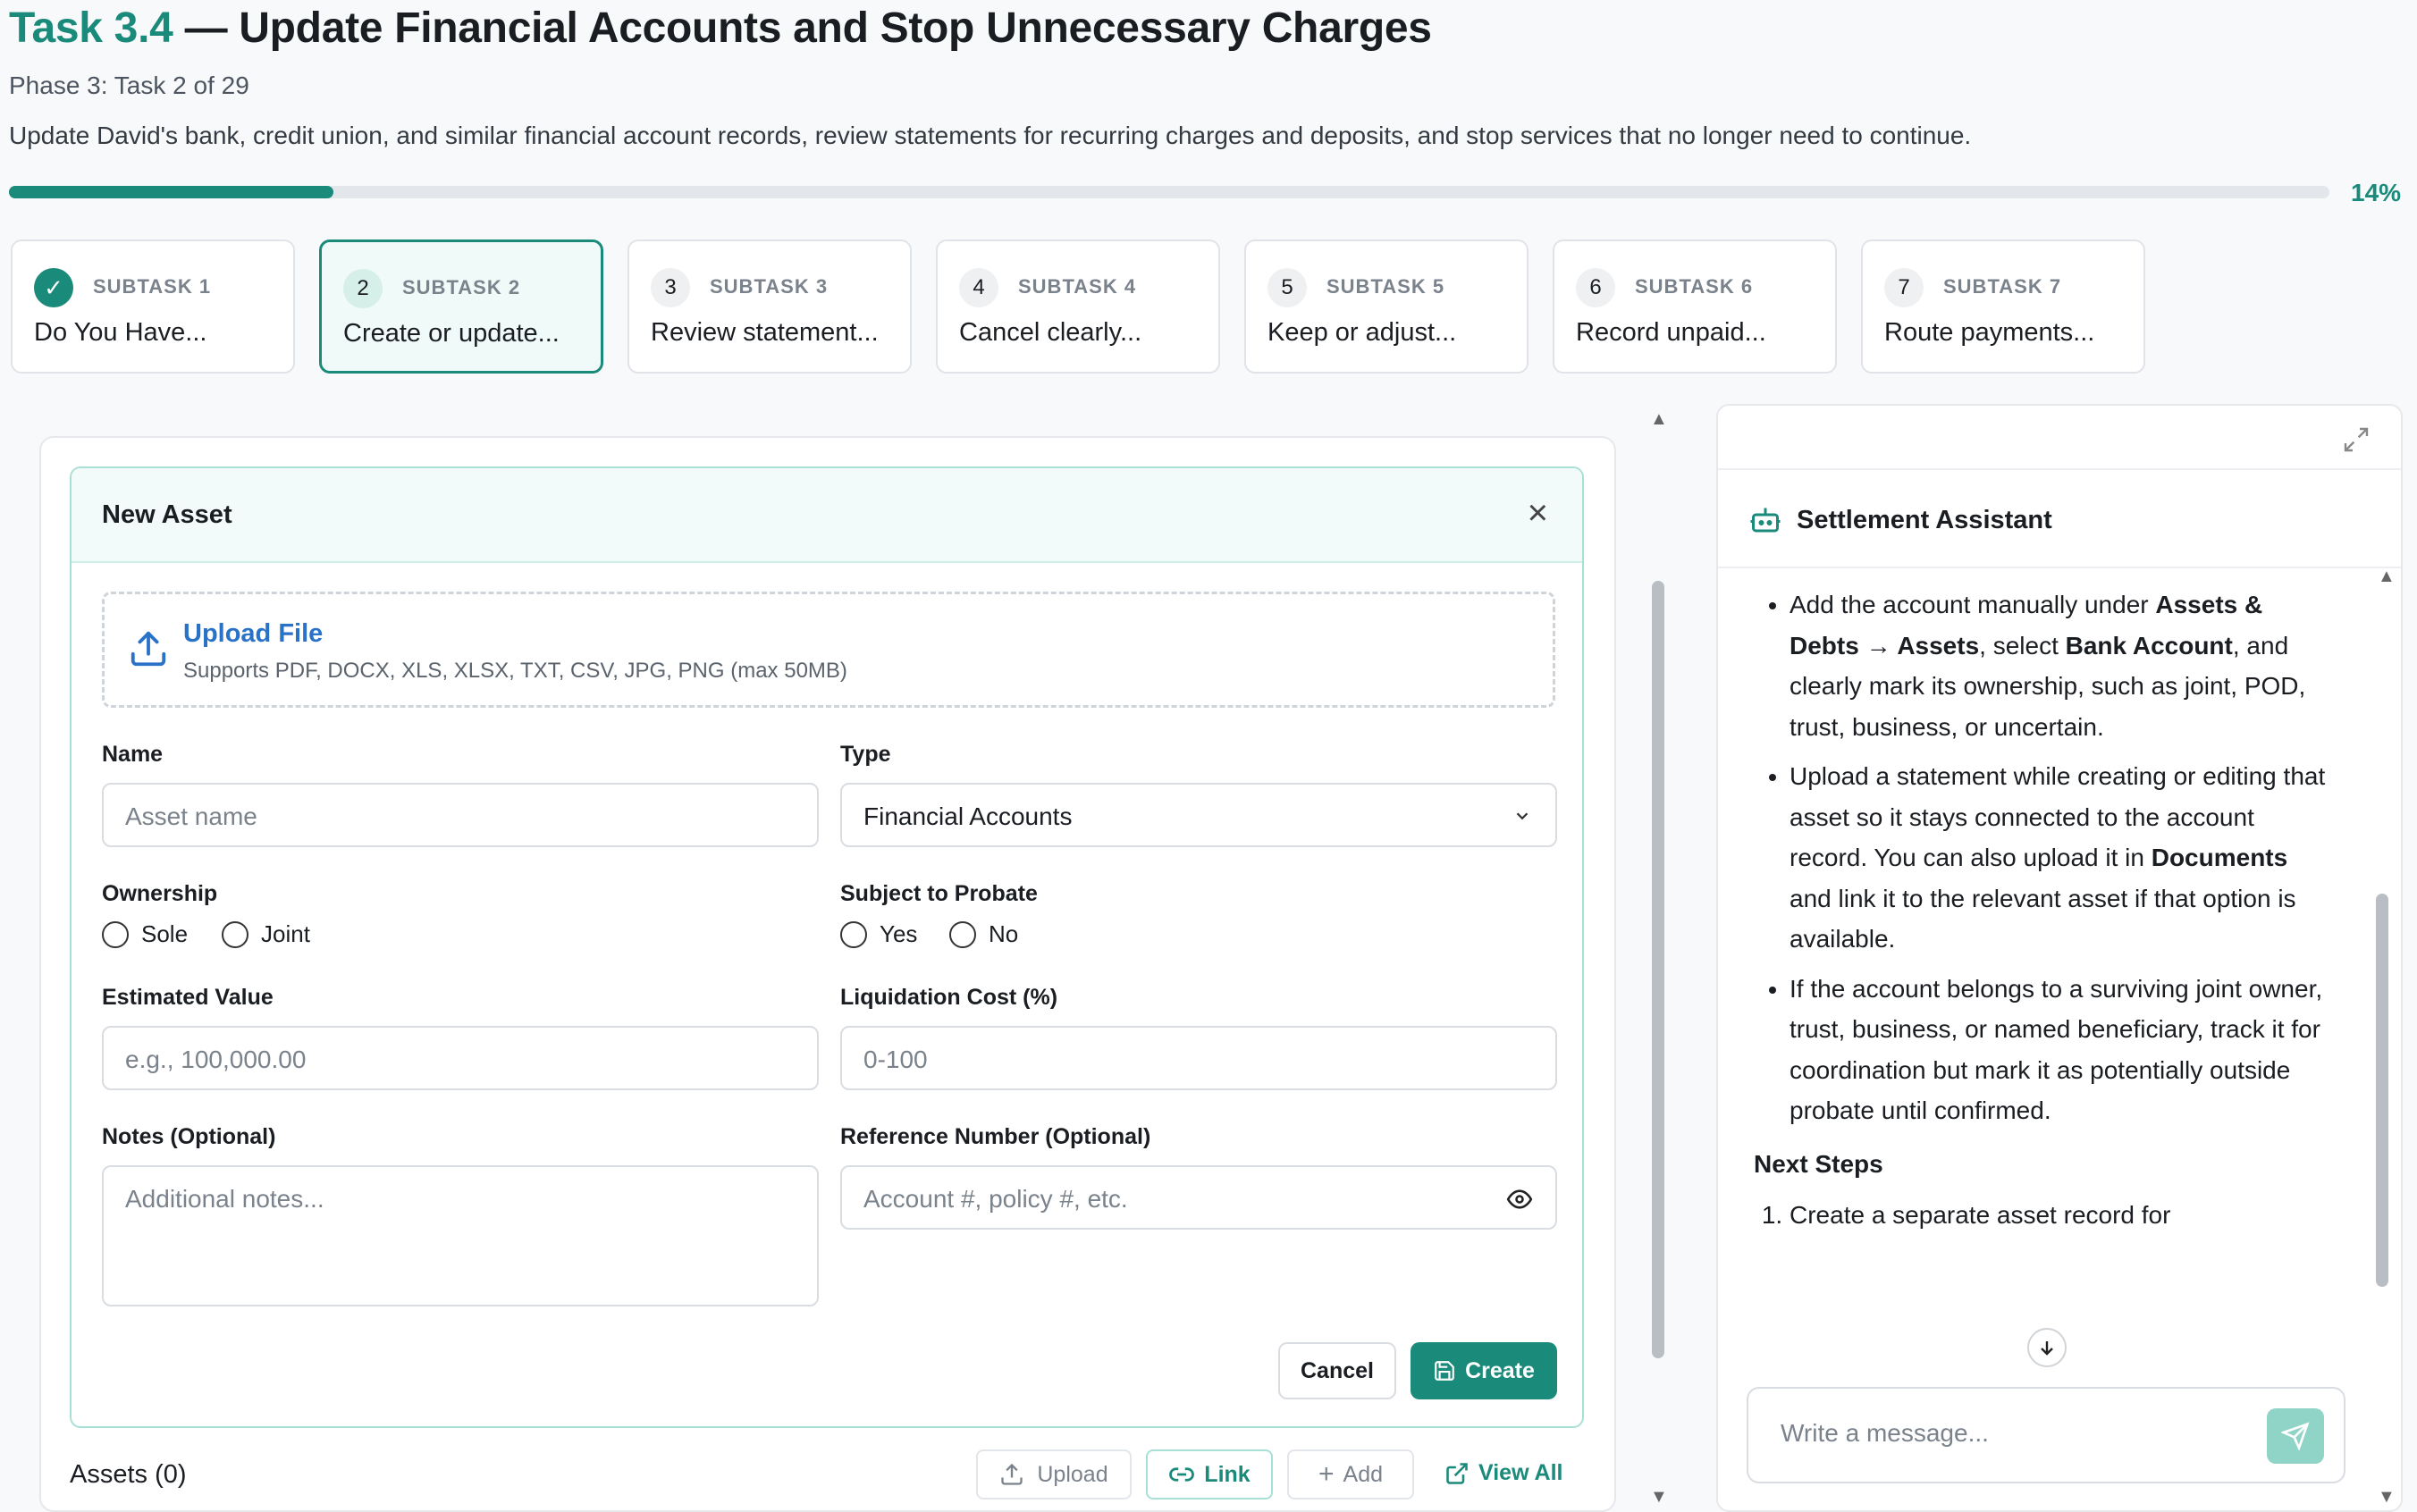  What do you see at coordinates (1695, 286) in the screenshot?
I see `subtask-label: SUBTASK 6` at bounding box center [1695, 286].